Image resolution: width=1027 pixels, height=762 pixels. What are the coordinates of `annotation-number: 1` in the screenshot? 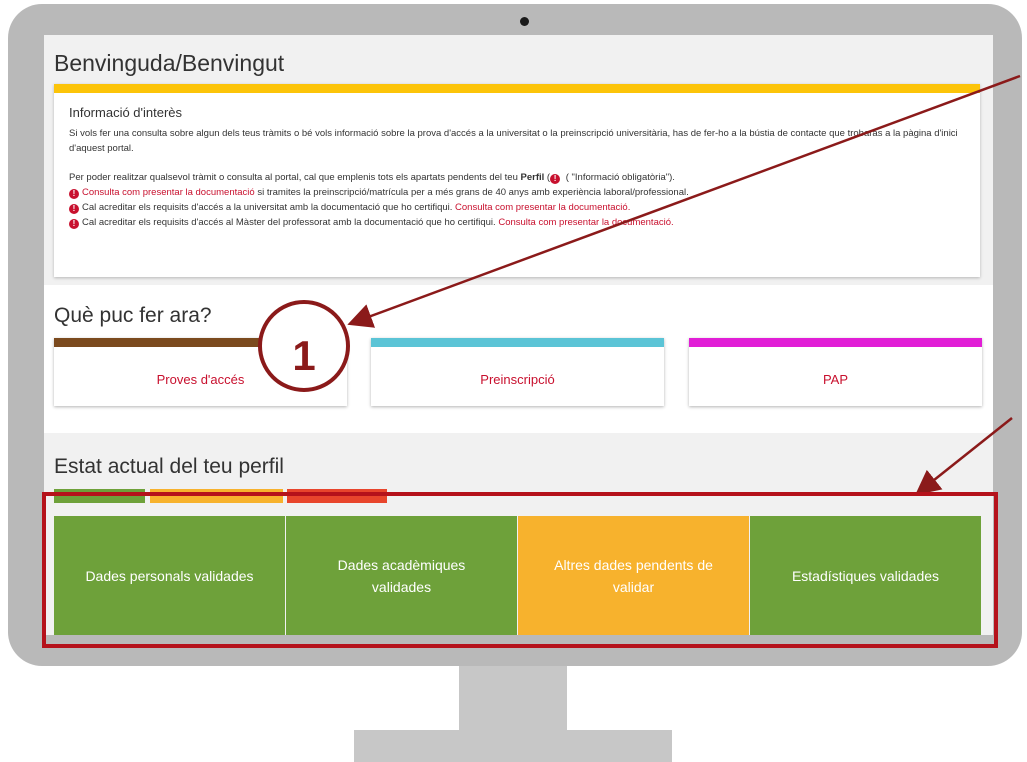 It's located at (304, 355).